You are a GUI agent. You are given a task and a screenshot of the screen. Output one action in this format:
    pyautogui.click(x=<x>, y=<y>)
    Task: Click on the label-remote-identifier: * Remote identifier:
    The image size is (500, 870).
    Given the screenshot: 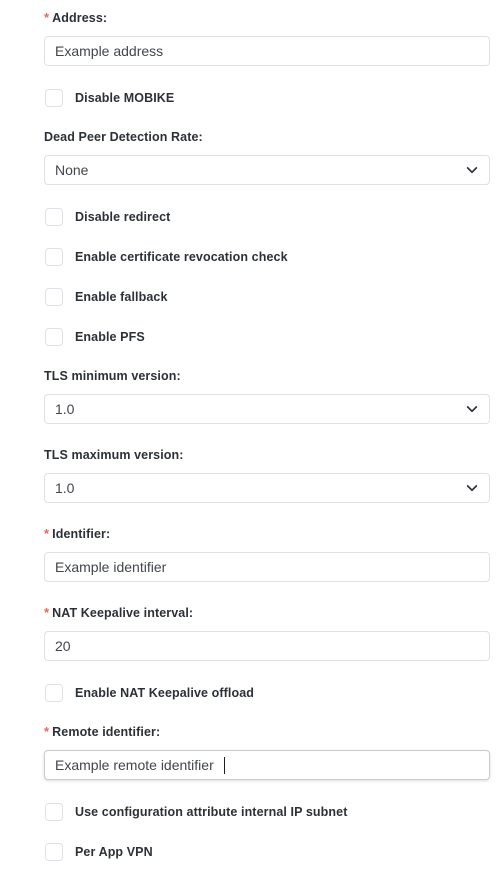 What is the action you would take?
    pyautogui.click(x=102, y=732)
    